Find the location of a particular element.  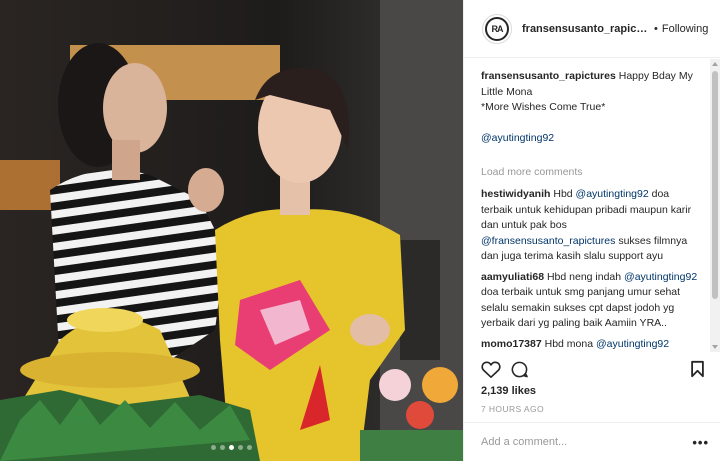

following-button: Following is located at coordinates (685, 29).